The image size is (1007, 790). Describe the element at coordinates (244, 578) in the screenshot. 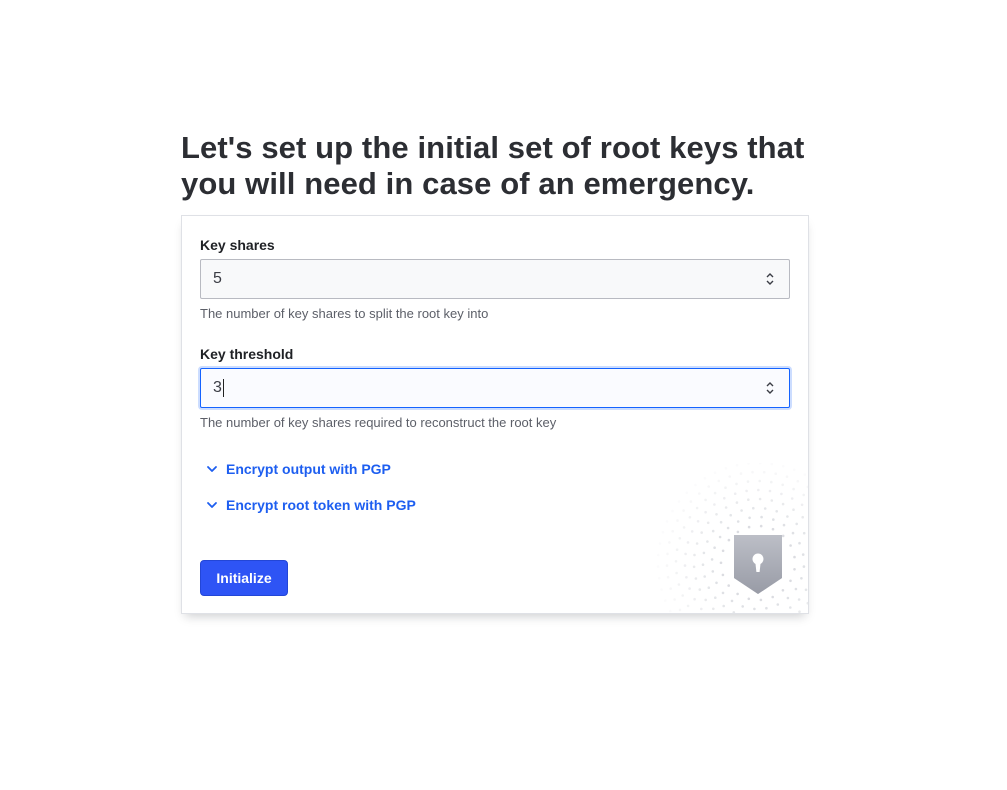

I see `initialize-button: Initialize` at that location.